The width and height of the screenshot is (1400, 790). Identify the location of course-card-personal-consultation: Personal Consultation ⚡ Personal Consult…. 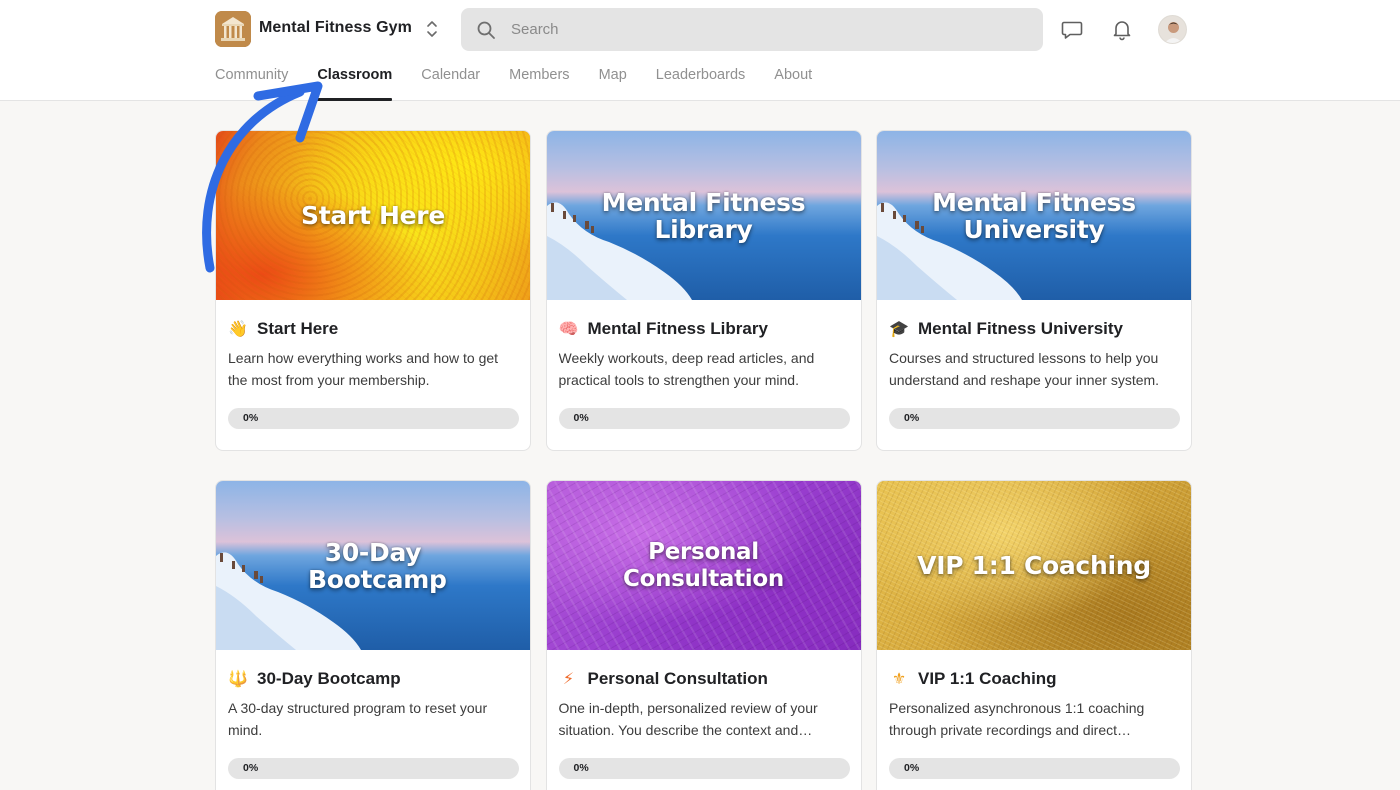
(703, 635).